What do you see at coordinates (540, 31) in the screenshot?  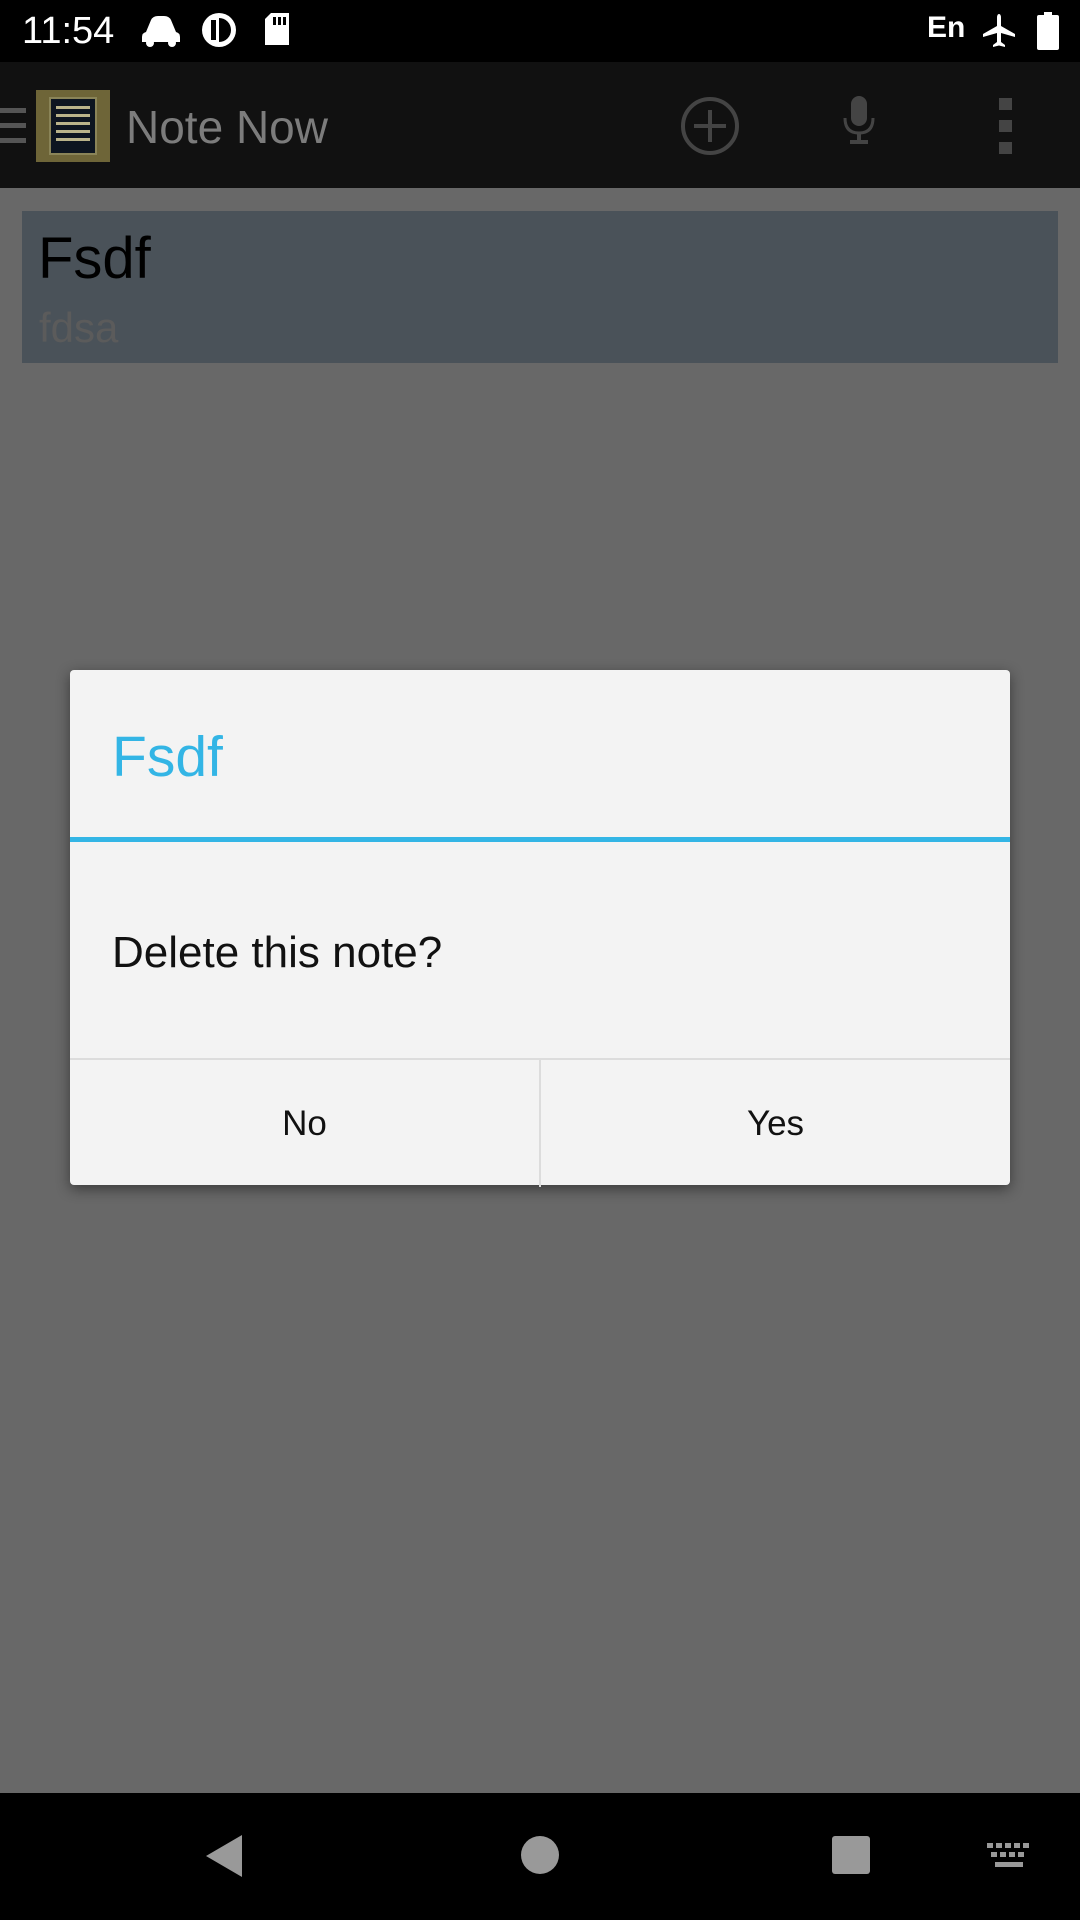 I see `status-bar: 11:54 En` at bounding box center [540, 31].